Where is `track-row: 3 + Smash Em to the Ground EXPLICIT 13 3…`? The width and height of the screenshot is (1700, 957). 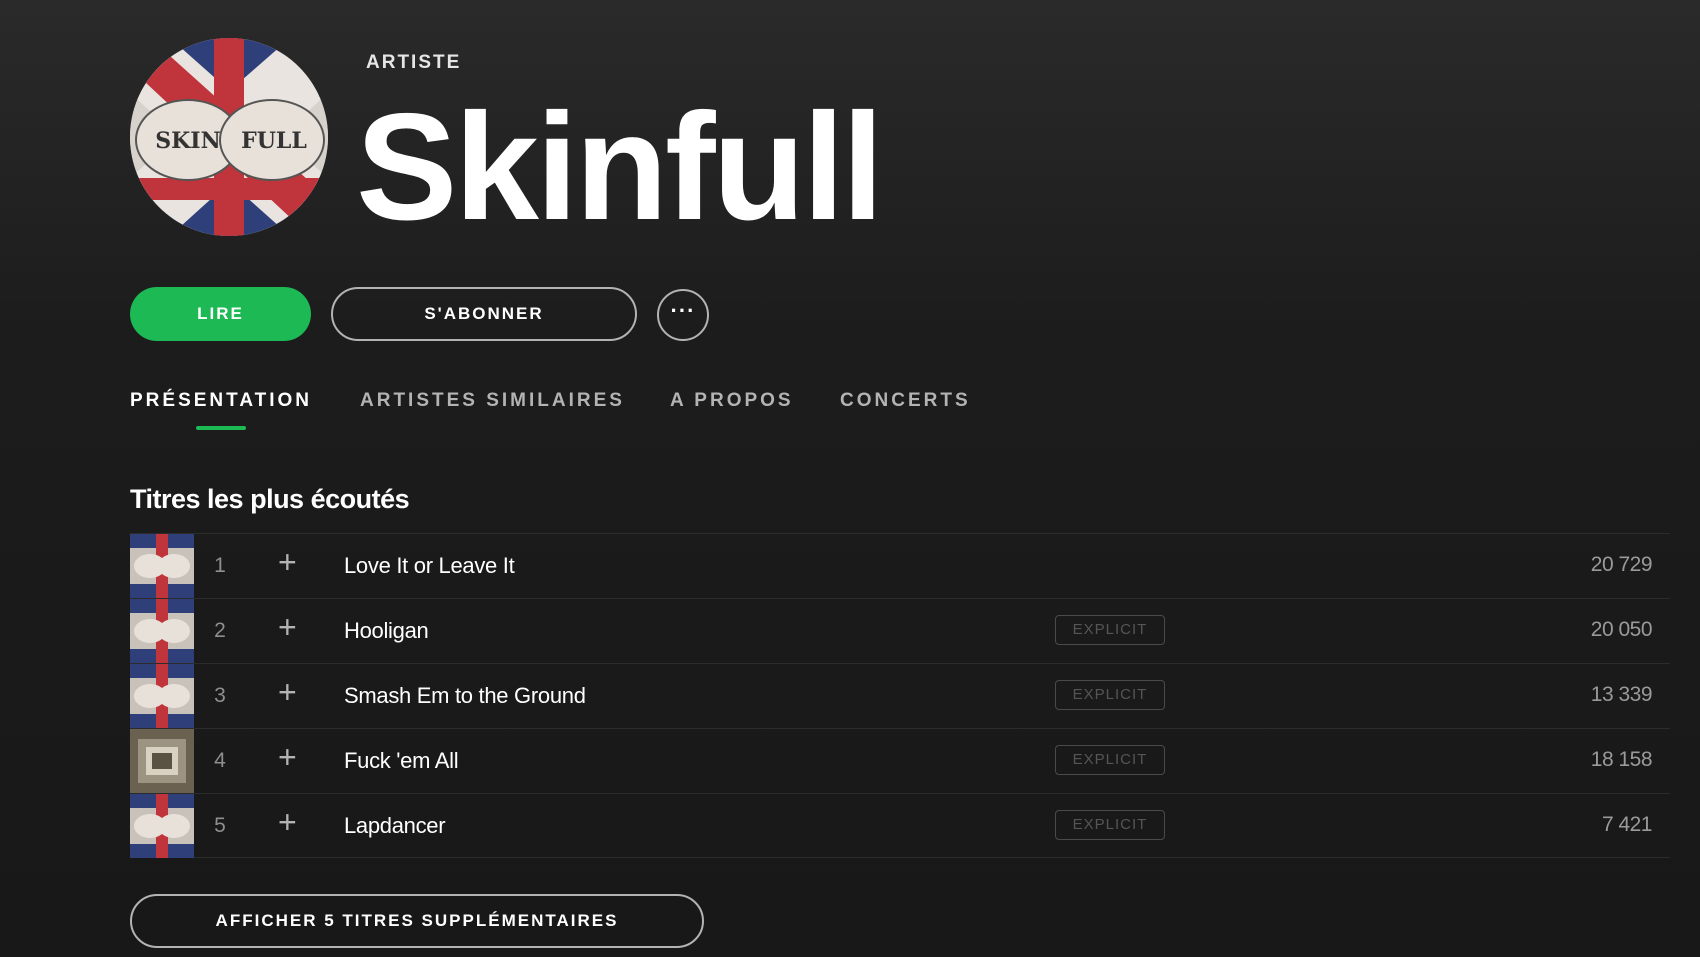
track-row: 3 + Smash Em to the Ground EXPLICIT 13 3… is located at coordinates (900, 695).